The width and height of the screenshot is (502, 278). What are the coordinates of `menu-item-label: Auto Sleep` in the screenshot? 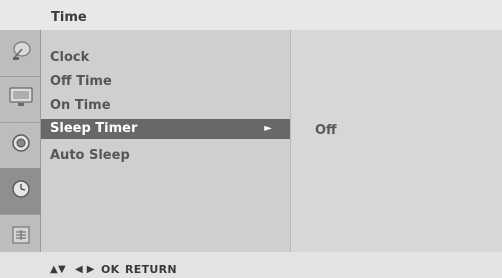 It's located at (90, 155).